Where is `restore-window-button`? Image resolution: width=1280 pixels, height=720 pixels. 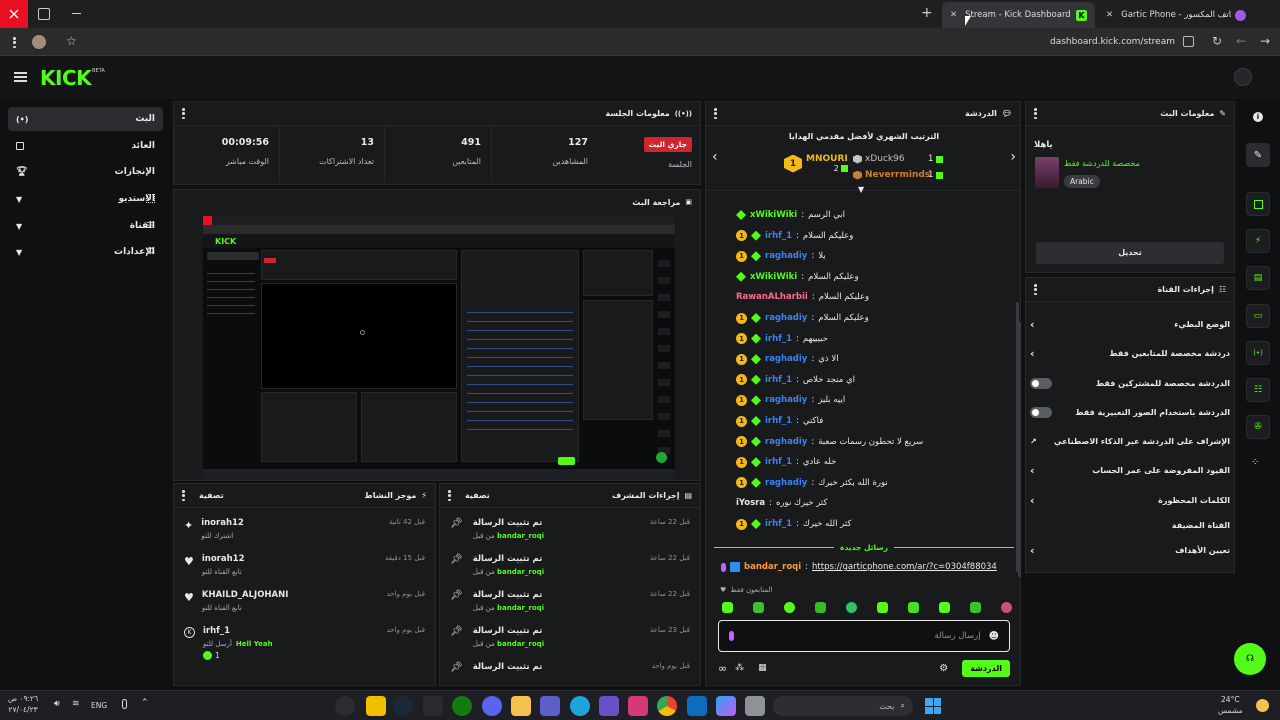 restore-window-button is located at coordinates (44, 14).